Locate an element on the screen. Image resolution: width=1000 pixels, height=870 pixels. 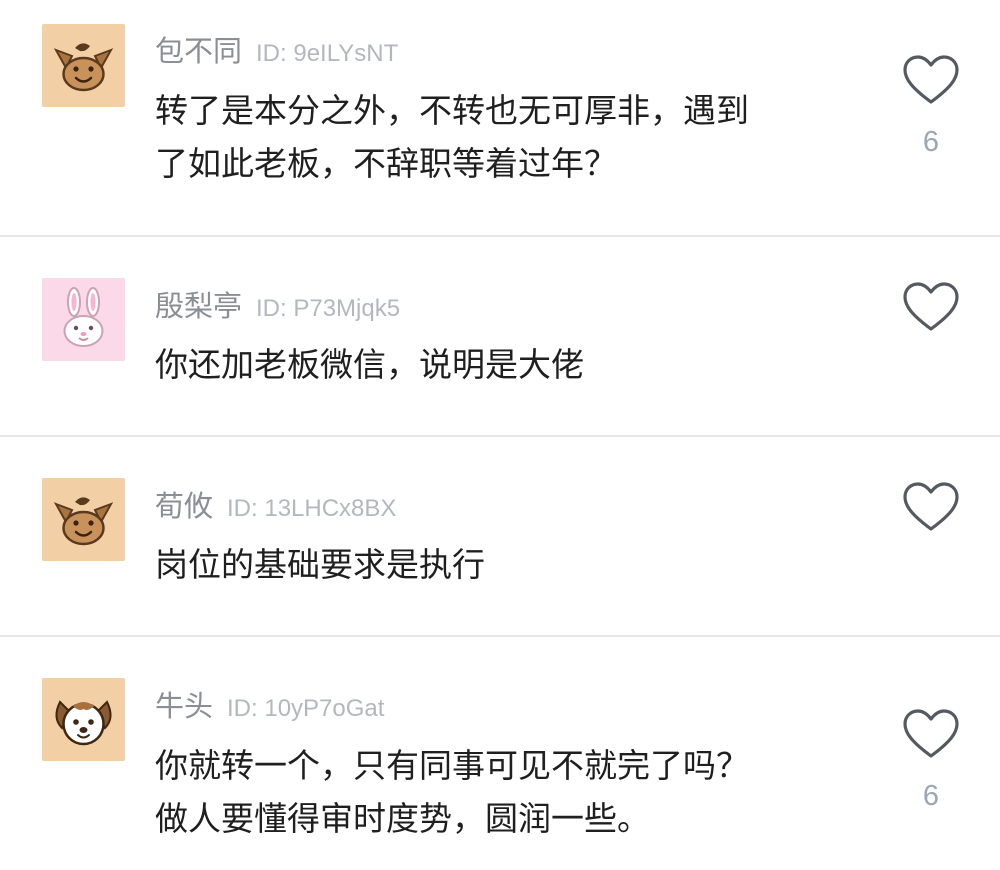
comment-header: 殷梨亭 ID: P73Mjqk5 is located at coordinates (277, 303).